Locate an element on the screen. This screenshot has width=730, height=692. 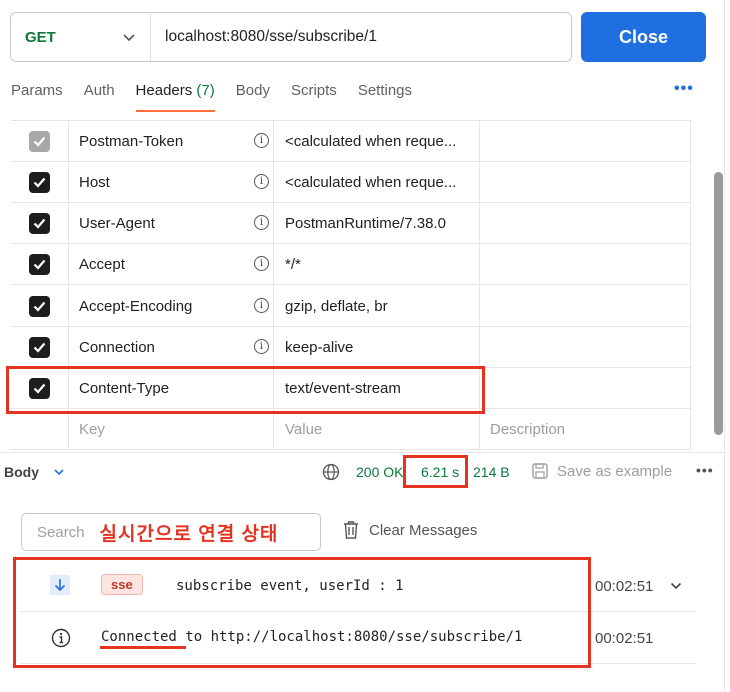
tab-settings: Settings is located at coordinates (385, 96).